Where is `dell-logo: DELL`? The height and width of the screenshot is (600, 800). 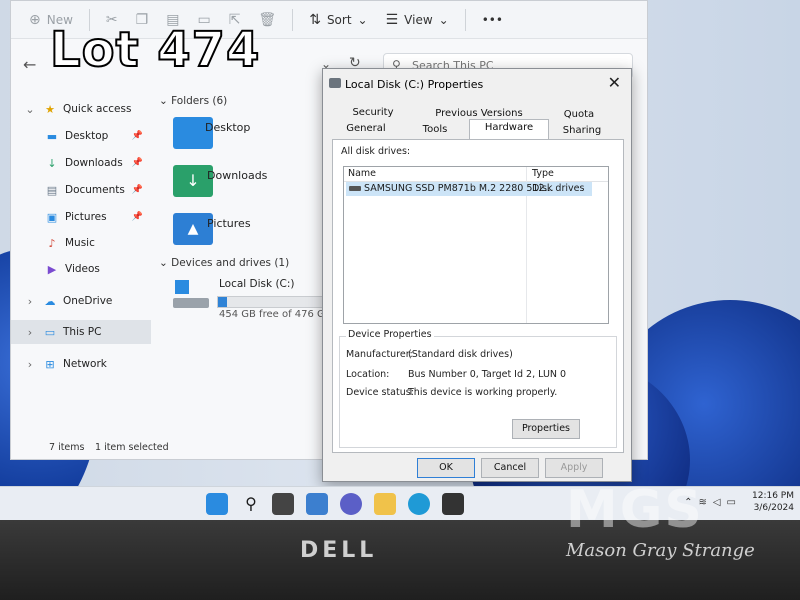
dell-logo: DELL is located at coordinates (339, 550).